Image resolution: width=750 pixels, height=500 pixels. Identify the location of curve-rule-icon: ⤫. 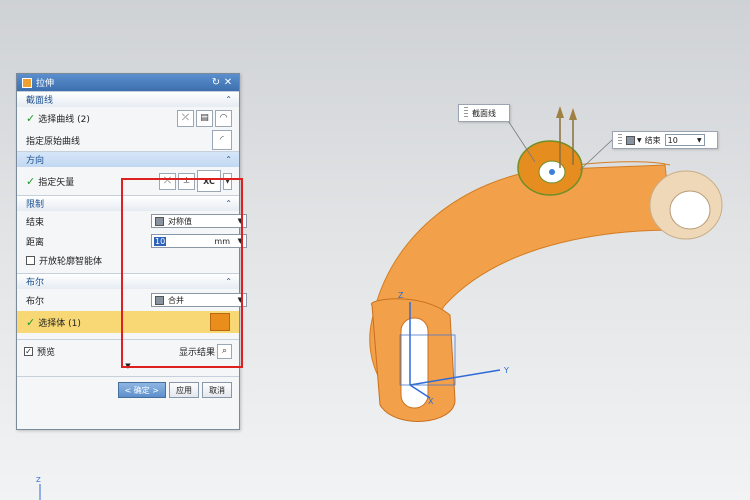
(185, 118).